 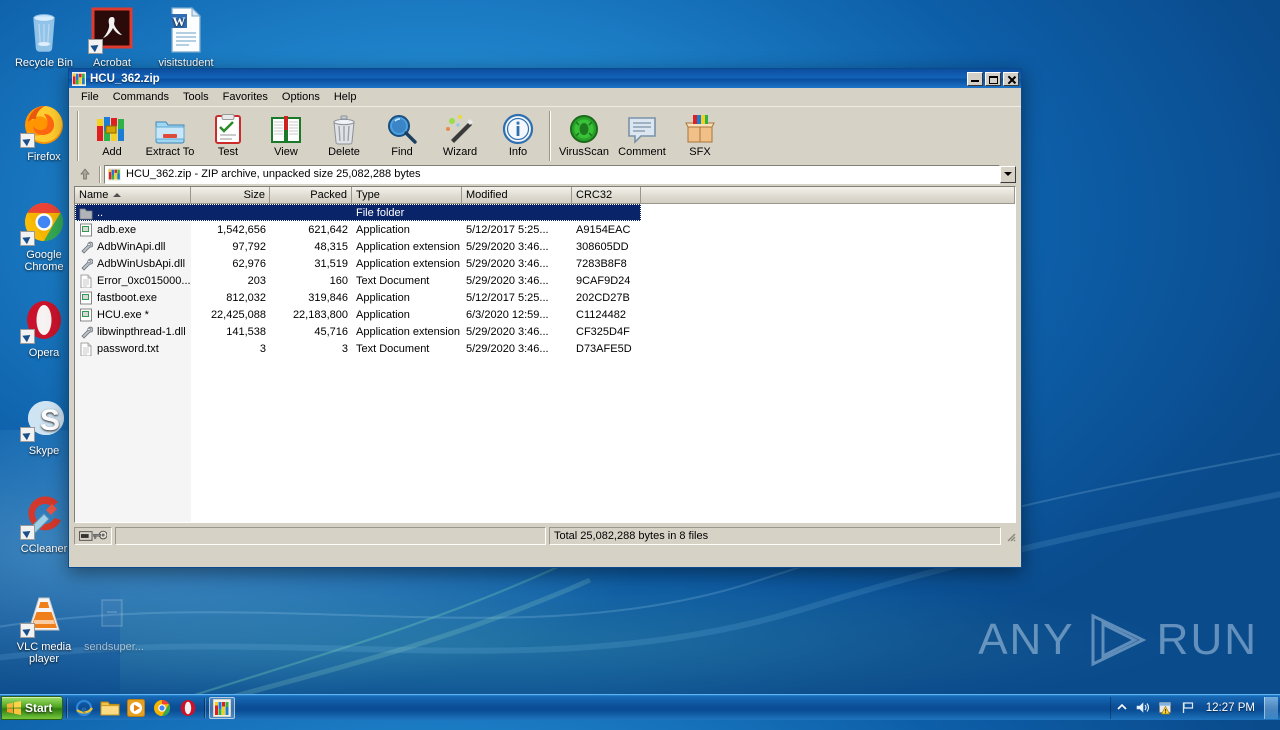 I want to click on quicklaunch-google-chrome, so click(x=162, y=708).